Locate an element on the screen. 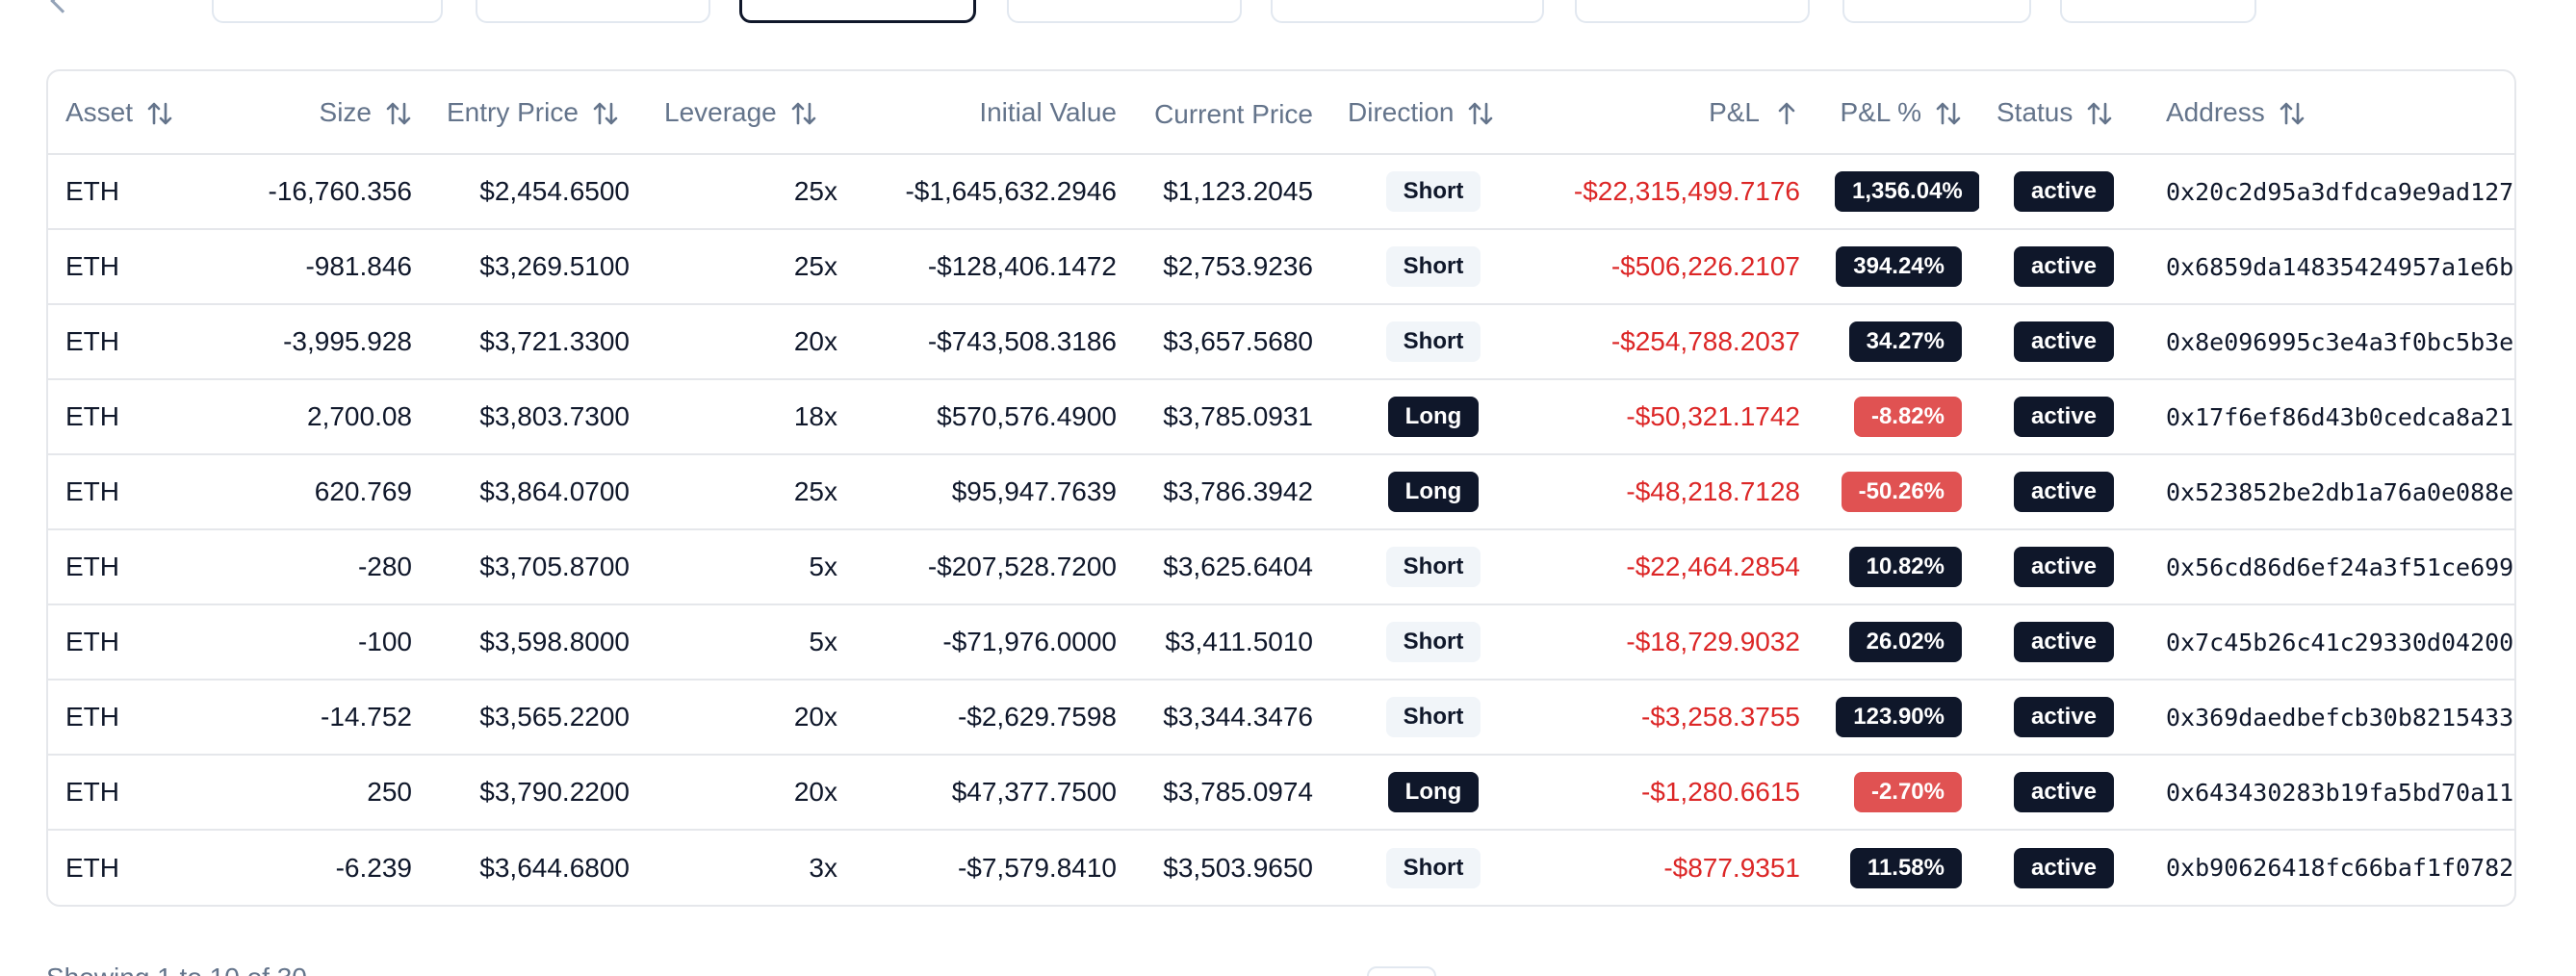  cell-pnl-percent: -50.26% is located at coordinates (1898, 492).